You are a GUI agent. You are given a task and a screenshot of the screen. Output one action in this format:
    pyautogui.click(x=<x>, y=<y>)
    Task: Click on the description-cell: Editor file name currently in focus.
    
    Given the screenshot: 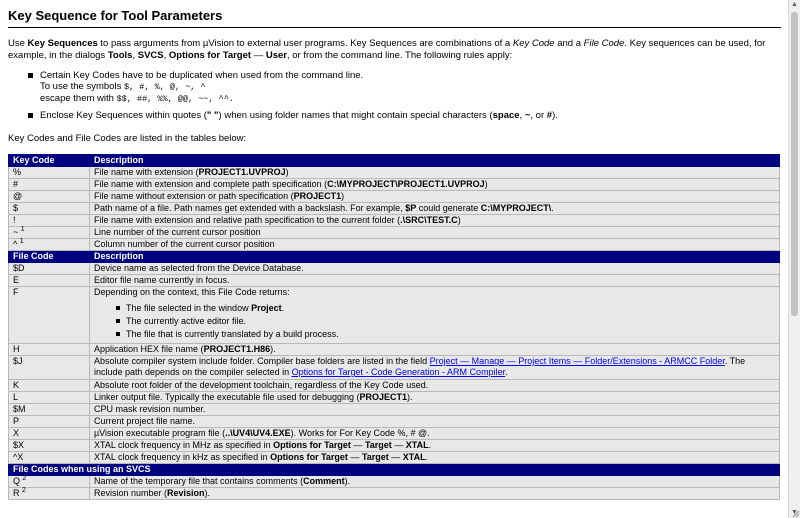 What is the action you would take?
    pyautogui.click(x=434, y=280)
    